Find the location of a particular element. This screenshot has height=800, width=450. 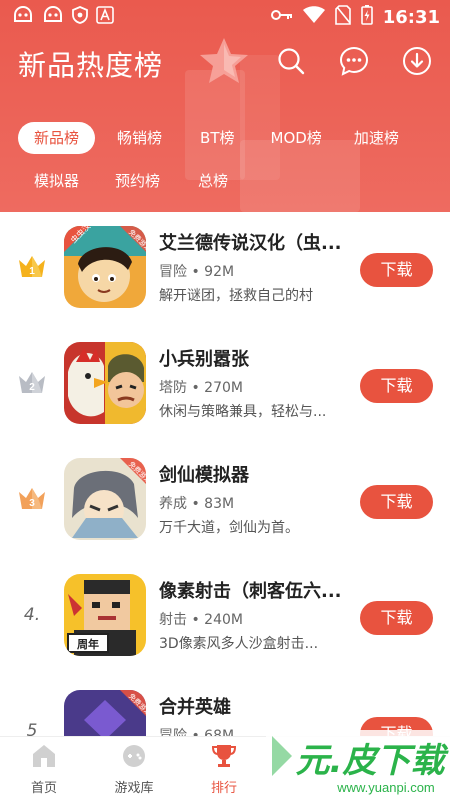

watermark-text: 元.皮下载 is located at coordinates (373, 761).